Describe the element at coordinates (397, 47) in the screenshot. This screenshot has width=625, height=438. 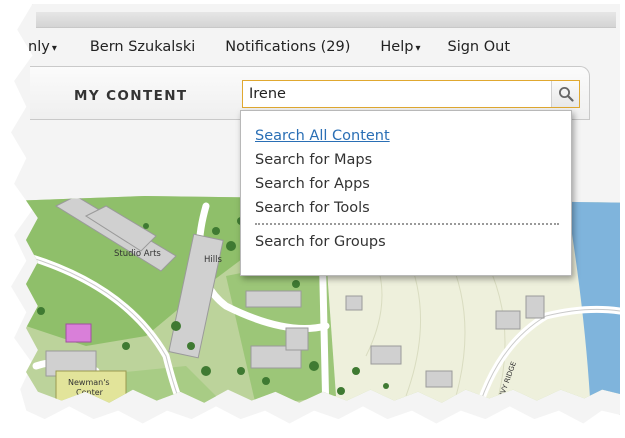
I see `nav-item-label: Help` at that location.